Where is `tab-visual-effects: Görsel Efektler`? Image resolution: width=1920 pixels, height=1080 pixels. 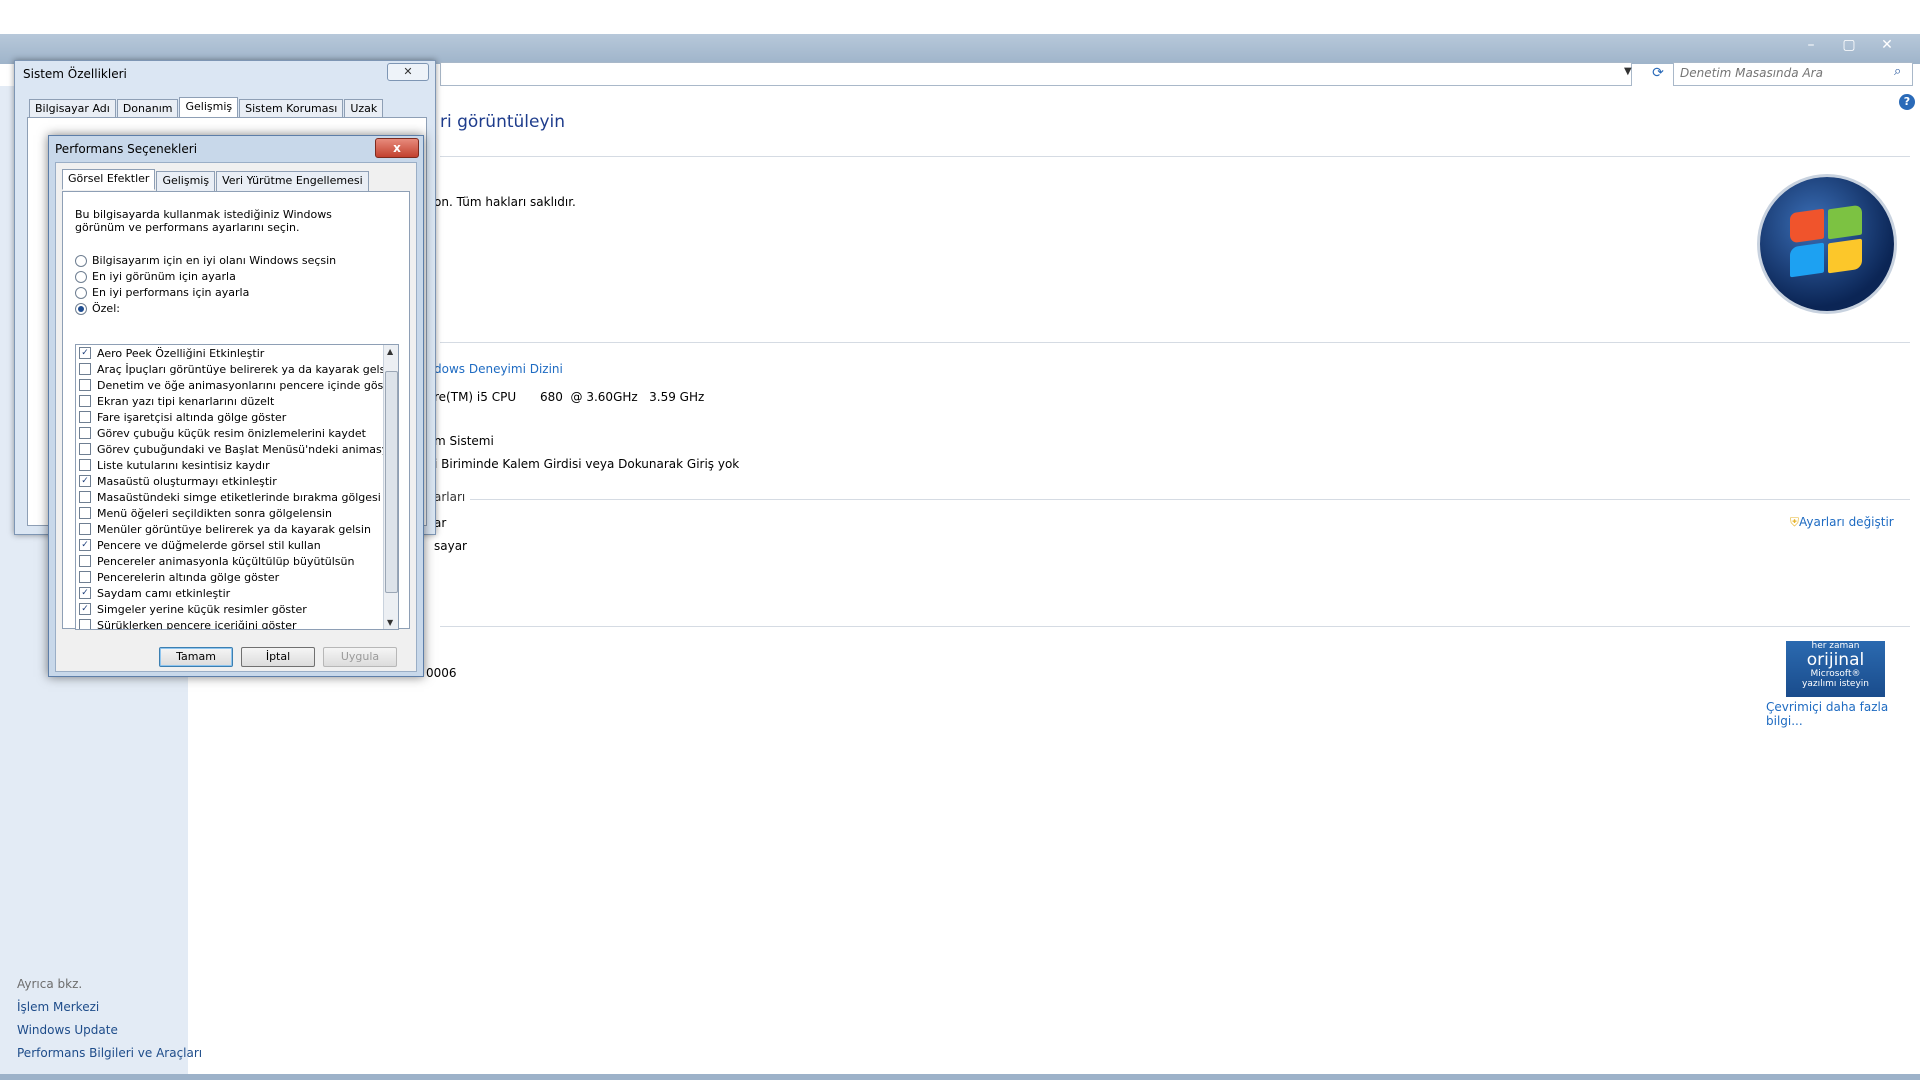
tab-visual-effects: Görsel Efektler is located at coordinates (109, 179).